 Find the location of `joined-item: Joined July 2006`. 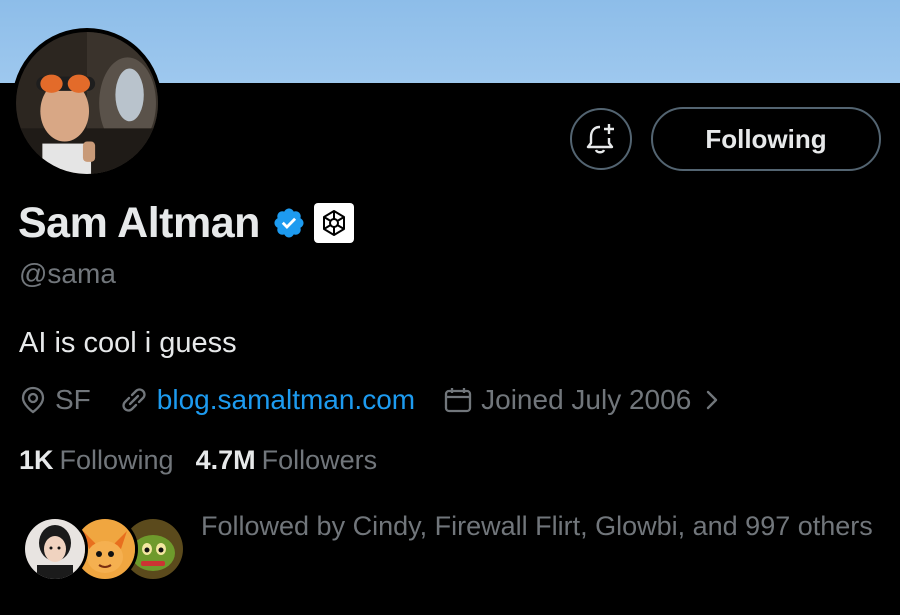

joined-item: Joined July 2006 is located at coordinates (583, 400).